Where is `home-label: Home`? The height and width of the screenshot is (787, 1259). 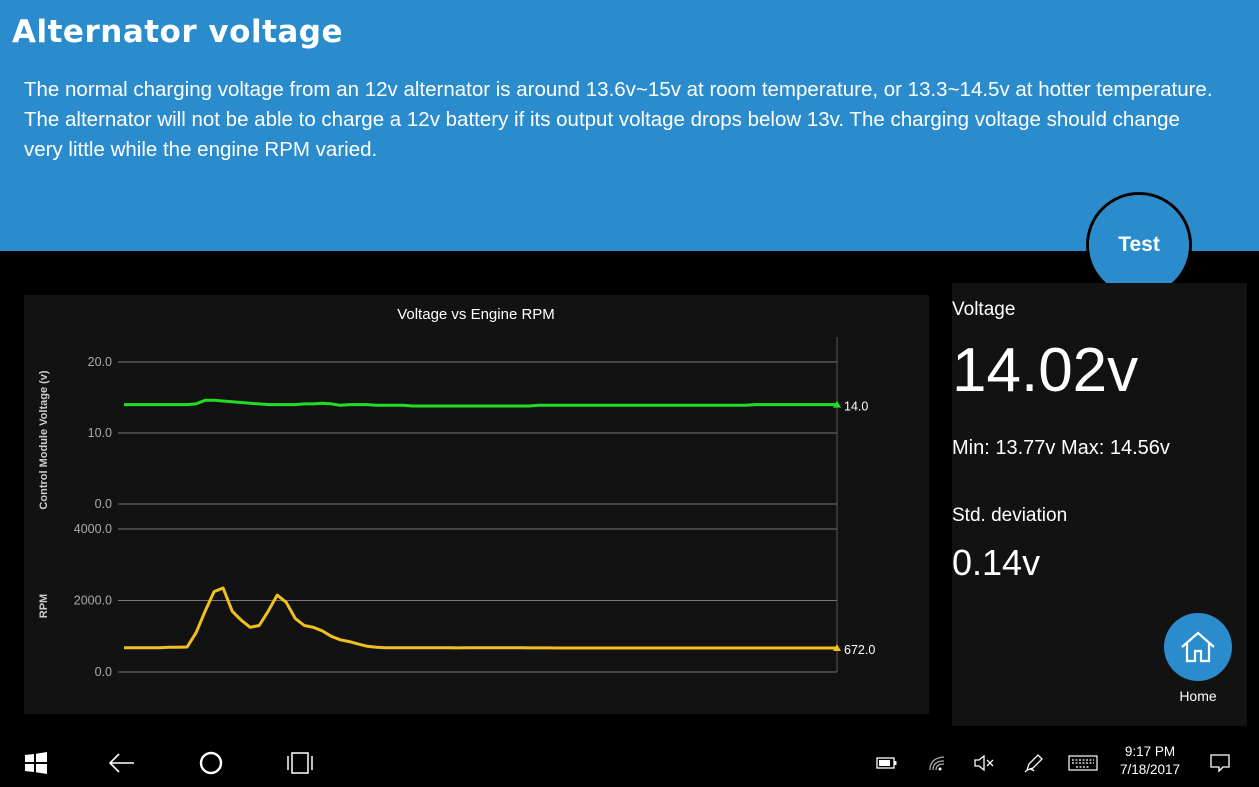
home-label: Home is located at coordinates (1198, 696).